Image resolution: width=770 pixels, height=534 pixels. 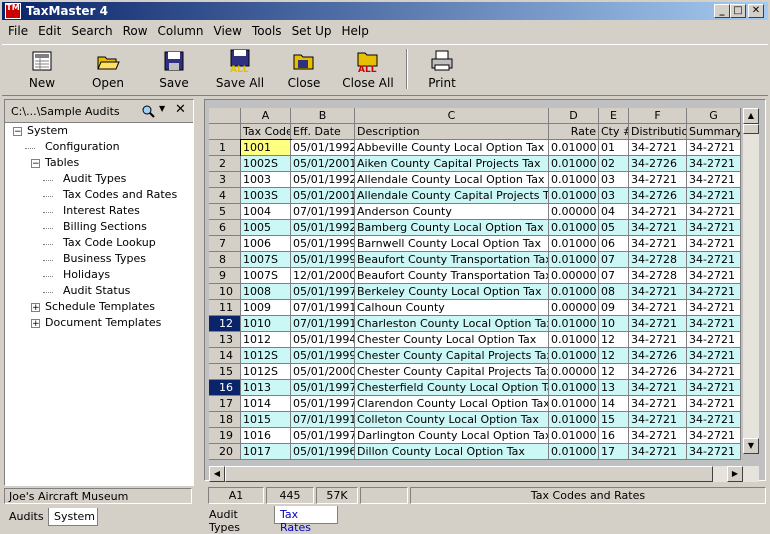 I want to click on table-cell: 10, so click(x=614, y=324).